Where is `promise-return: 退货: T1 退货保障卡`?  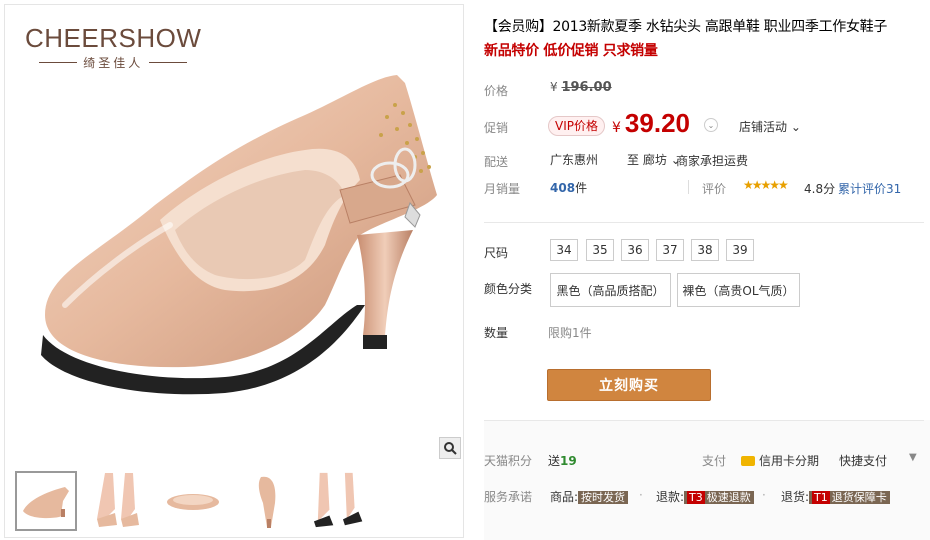 promise-return: 退货: T1 退货保障卡 is located at coordinates (835, 496).